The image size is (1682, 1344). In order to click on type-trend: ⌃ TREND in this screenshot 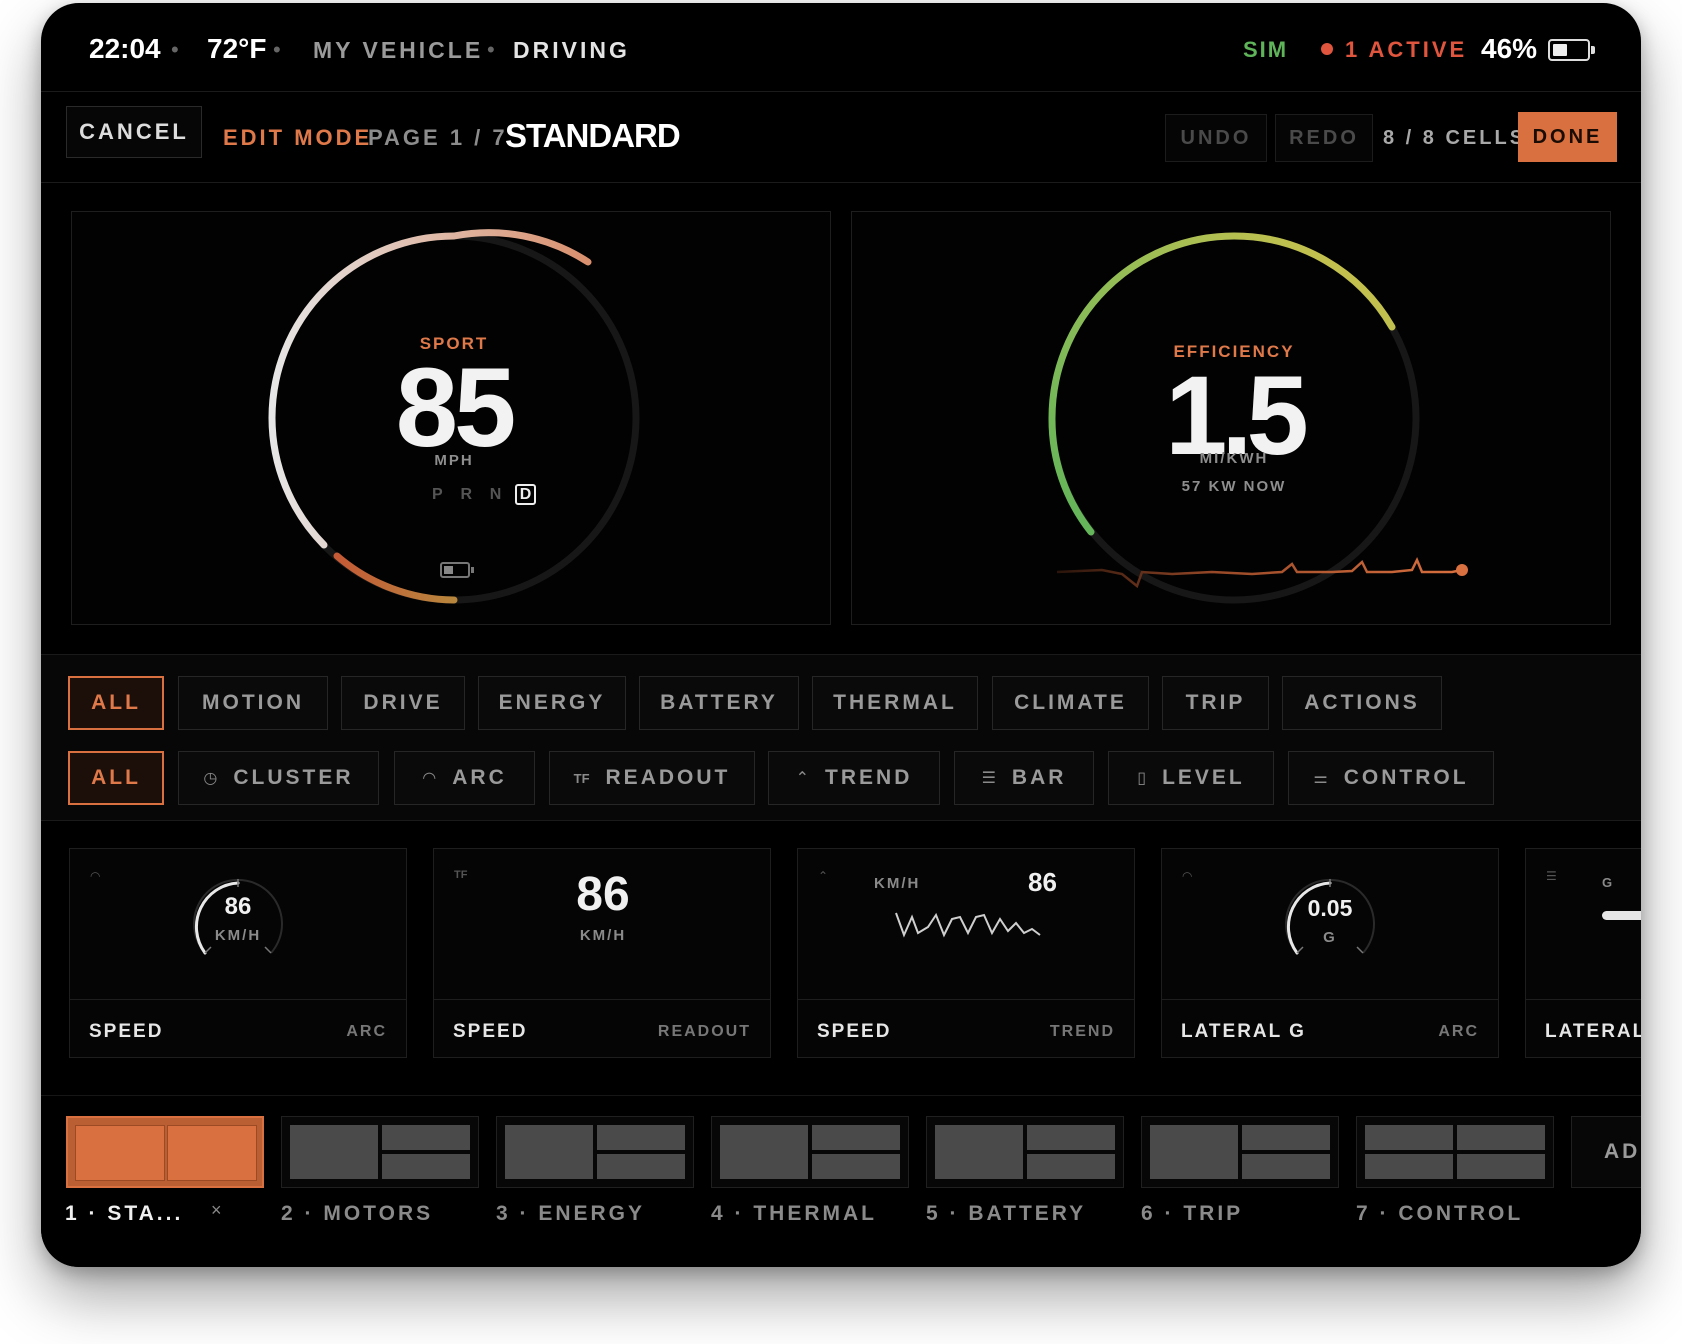, I will do `click(854, 778)`.